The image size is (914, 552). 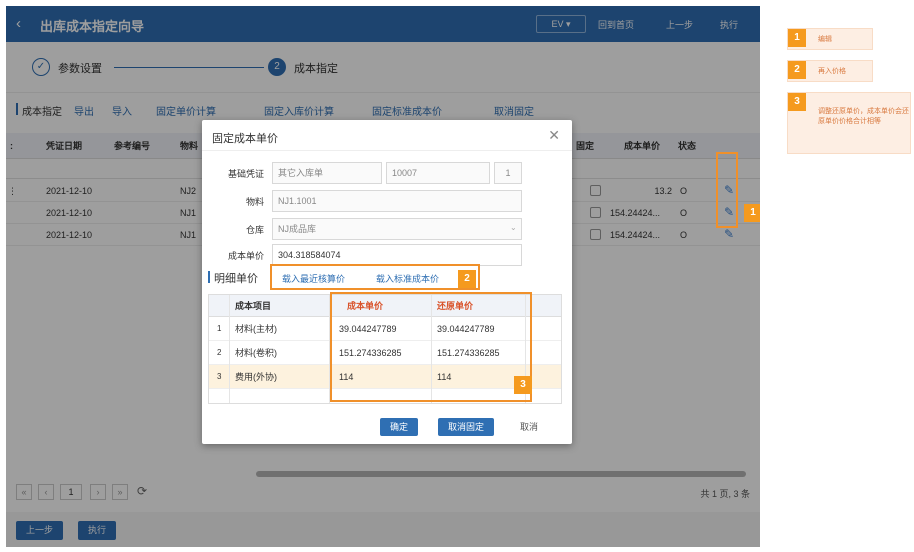 What do you see at coordinates (554, 135) in the screenshot?
I see `close-icon: ✕` at bounding box center [554, 135].